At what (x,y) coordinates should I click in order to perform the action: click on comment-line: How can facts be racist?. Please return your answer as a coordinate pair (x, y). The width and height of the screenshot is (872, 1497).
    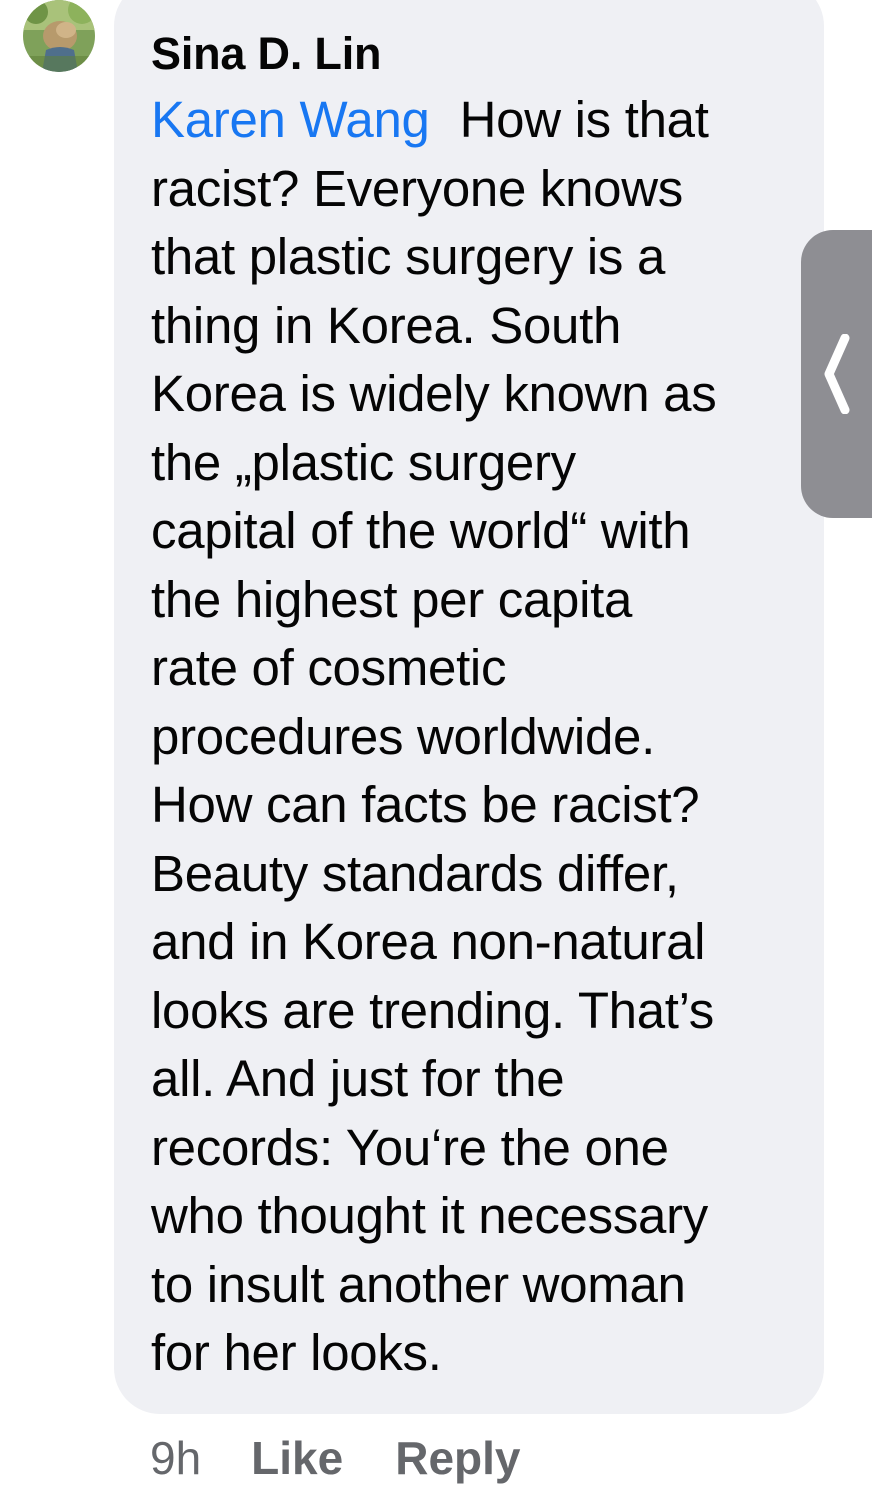
    Looking at the image, I should click on (425, 804).